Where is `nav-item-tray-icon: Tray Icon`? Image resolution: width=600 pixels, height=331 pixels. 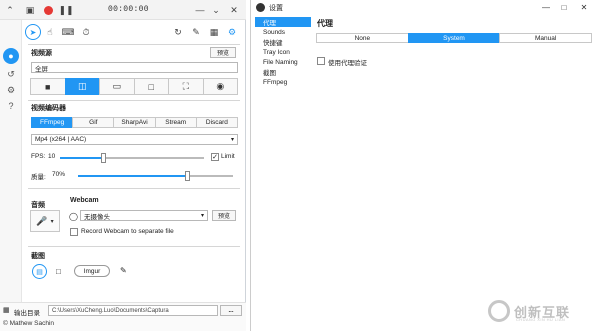
nav-item-tray-icon: Tray Icon is located at coordinates (283, 52).